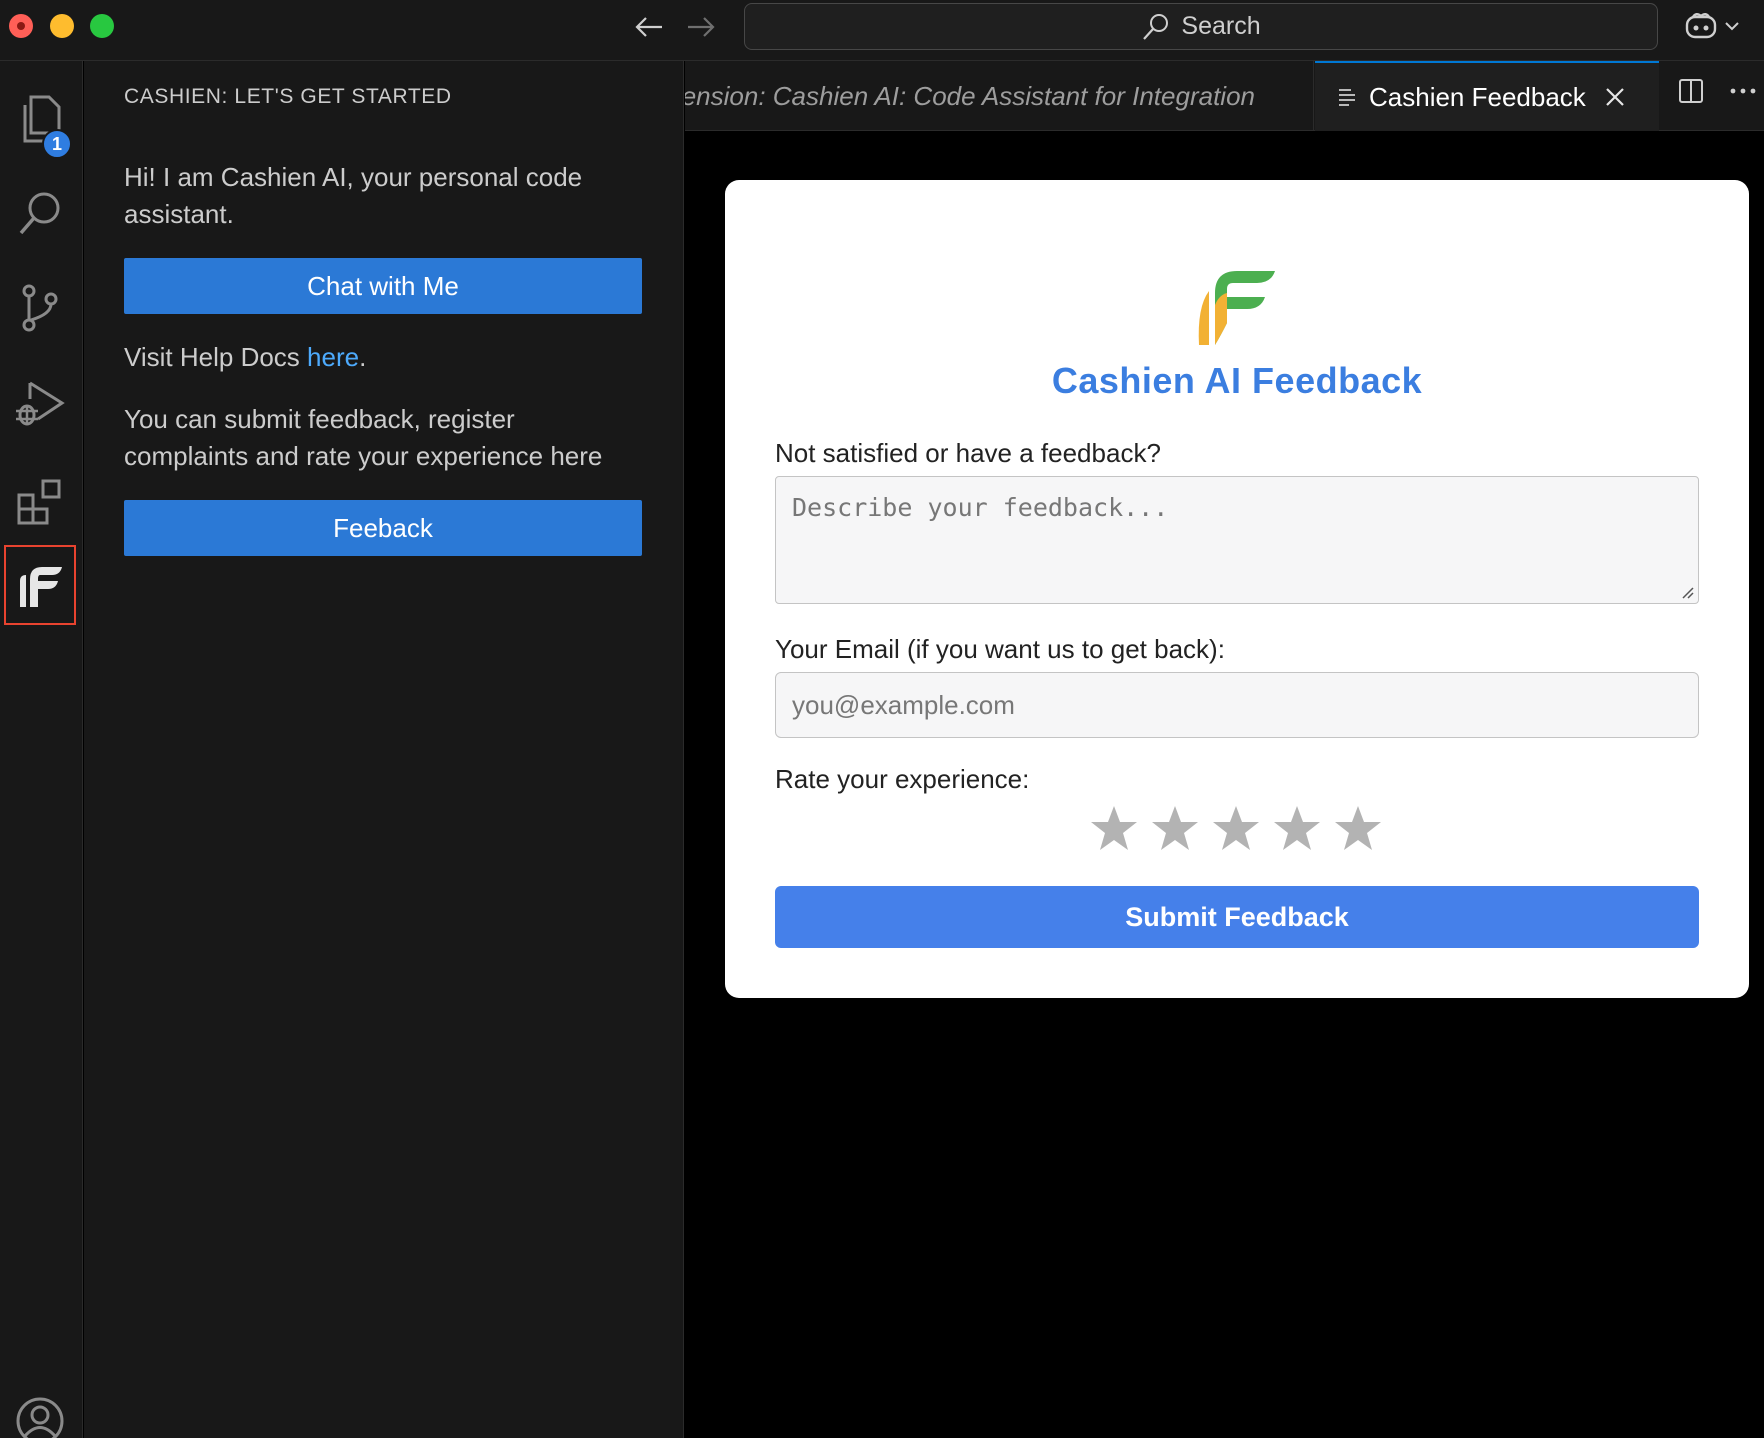 Image resolution: width=1764 pixels, height=1438 pixels. Describe the element at coordinates (903, 704) in the screenshot. I see `email-placeholder: you@example.com` at that location.